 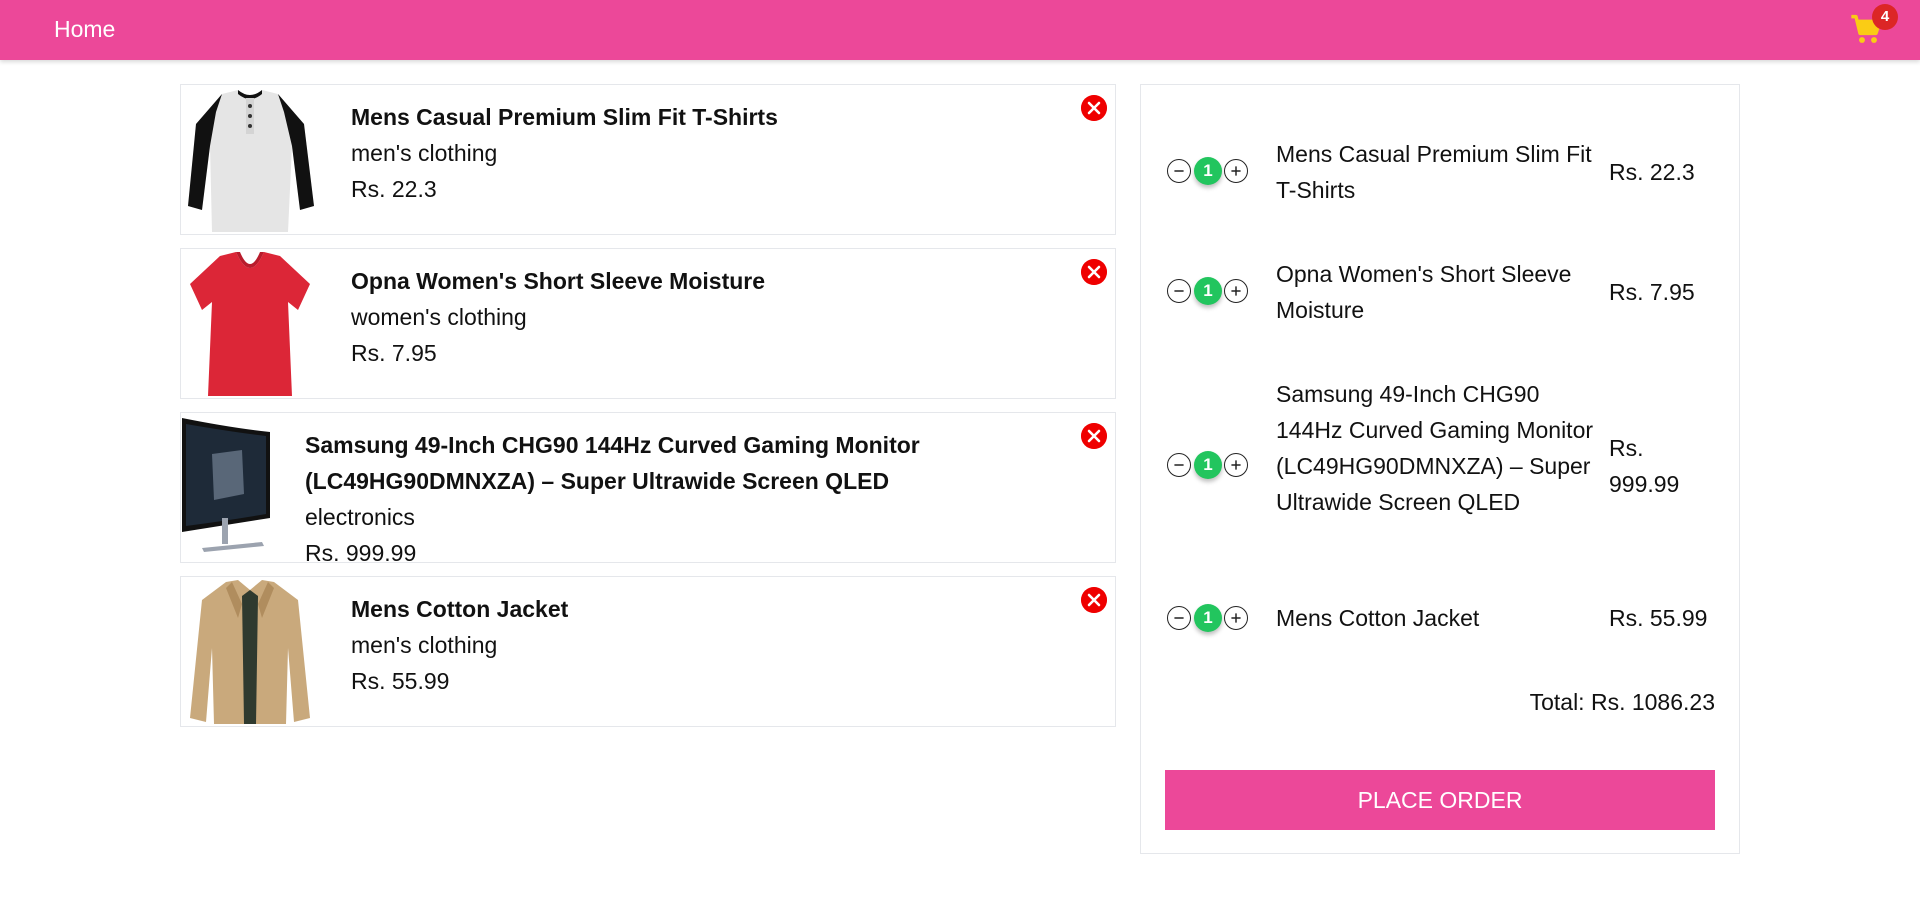 I want to click on item-category: electronics, so click(x=360, y=517).